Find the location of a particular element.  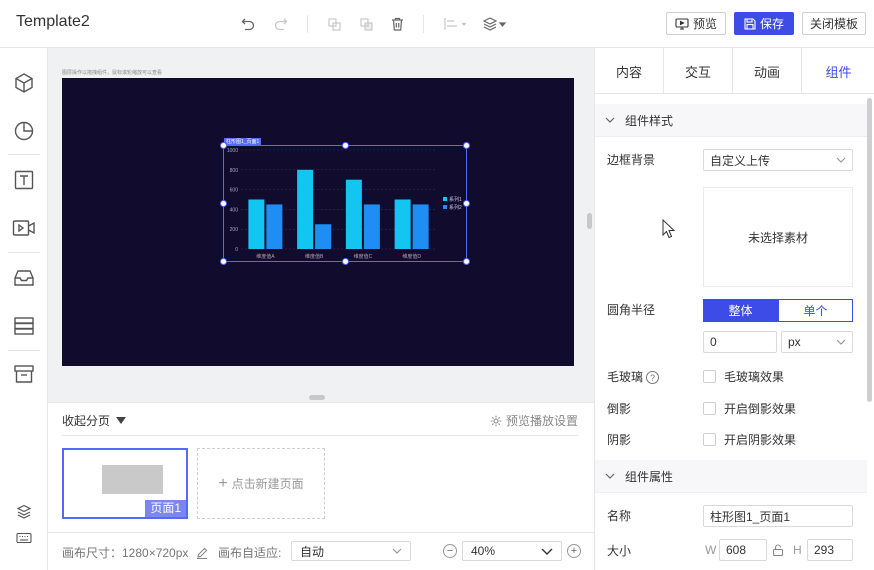

preview-button: 预览 is located at coordinates (696, 23).